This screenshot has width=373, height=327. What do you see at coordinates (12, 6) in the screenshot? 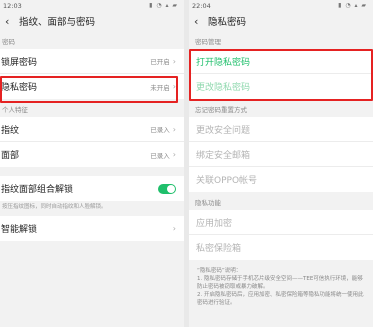
I see `status-time: 12:03` at bounding box center [12, 6].